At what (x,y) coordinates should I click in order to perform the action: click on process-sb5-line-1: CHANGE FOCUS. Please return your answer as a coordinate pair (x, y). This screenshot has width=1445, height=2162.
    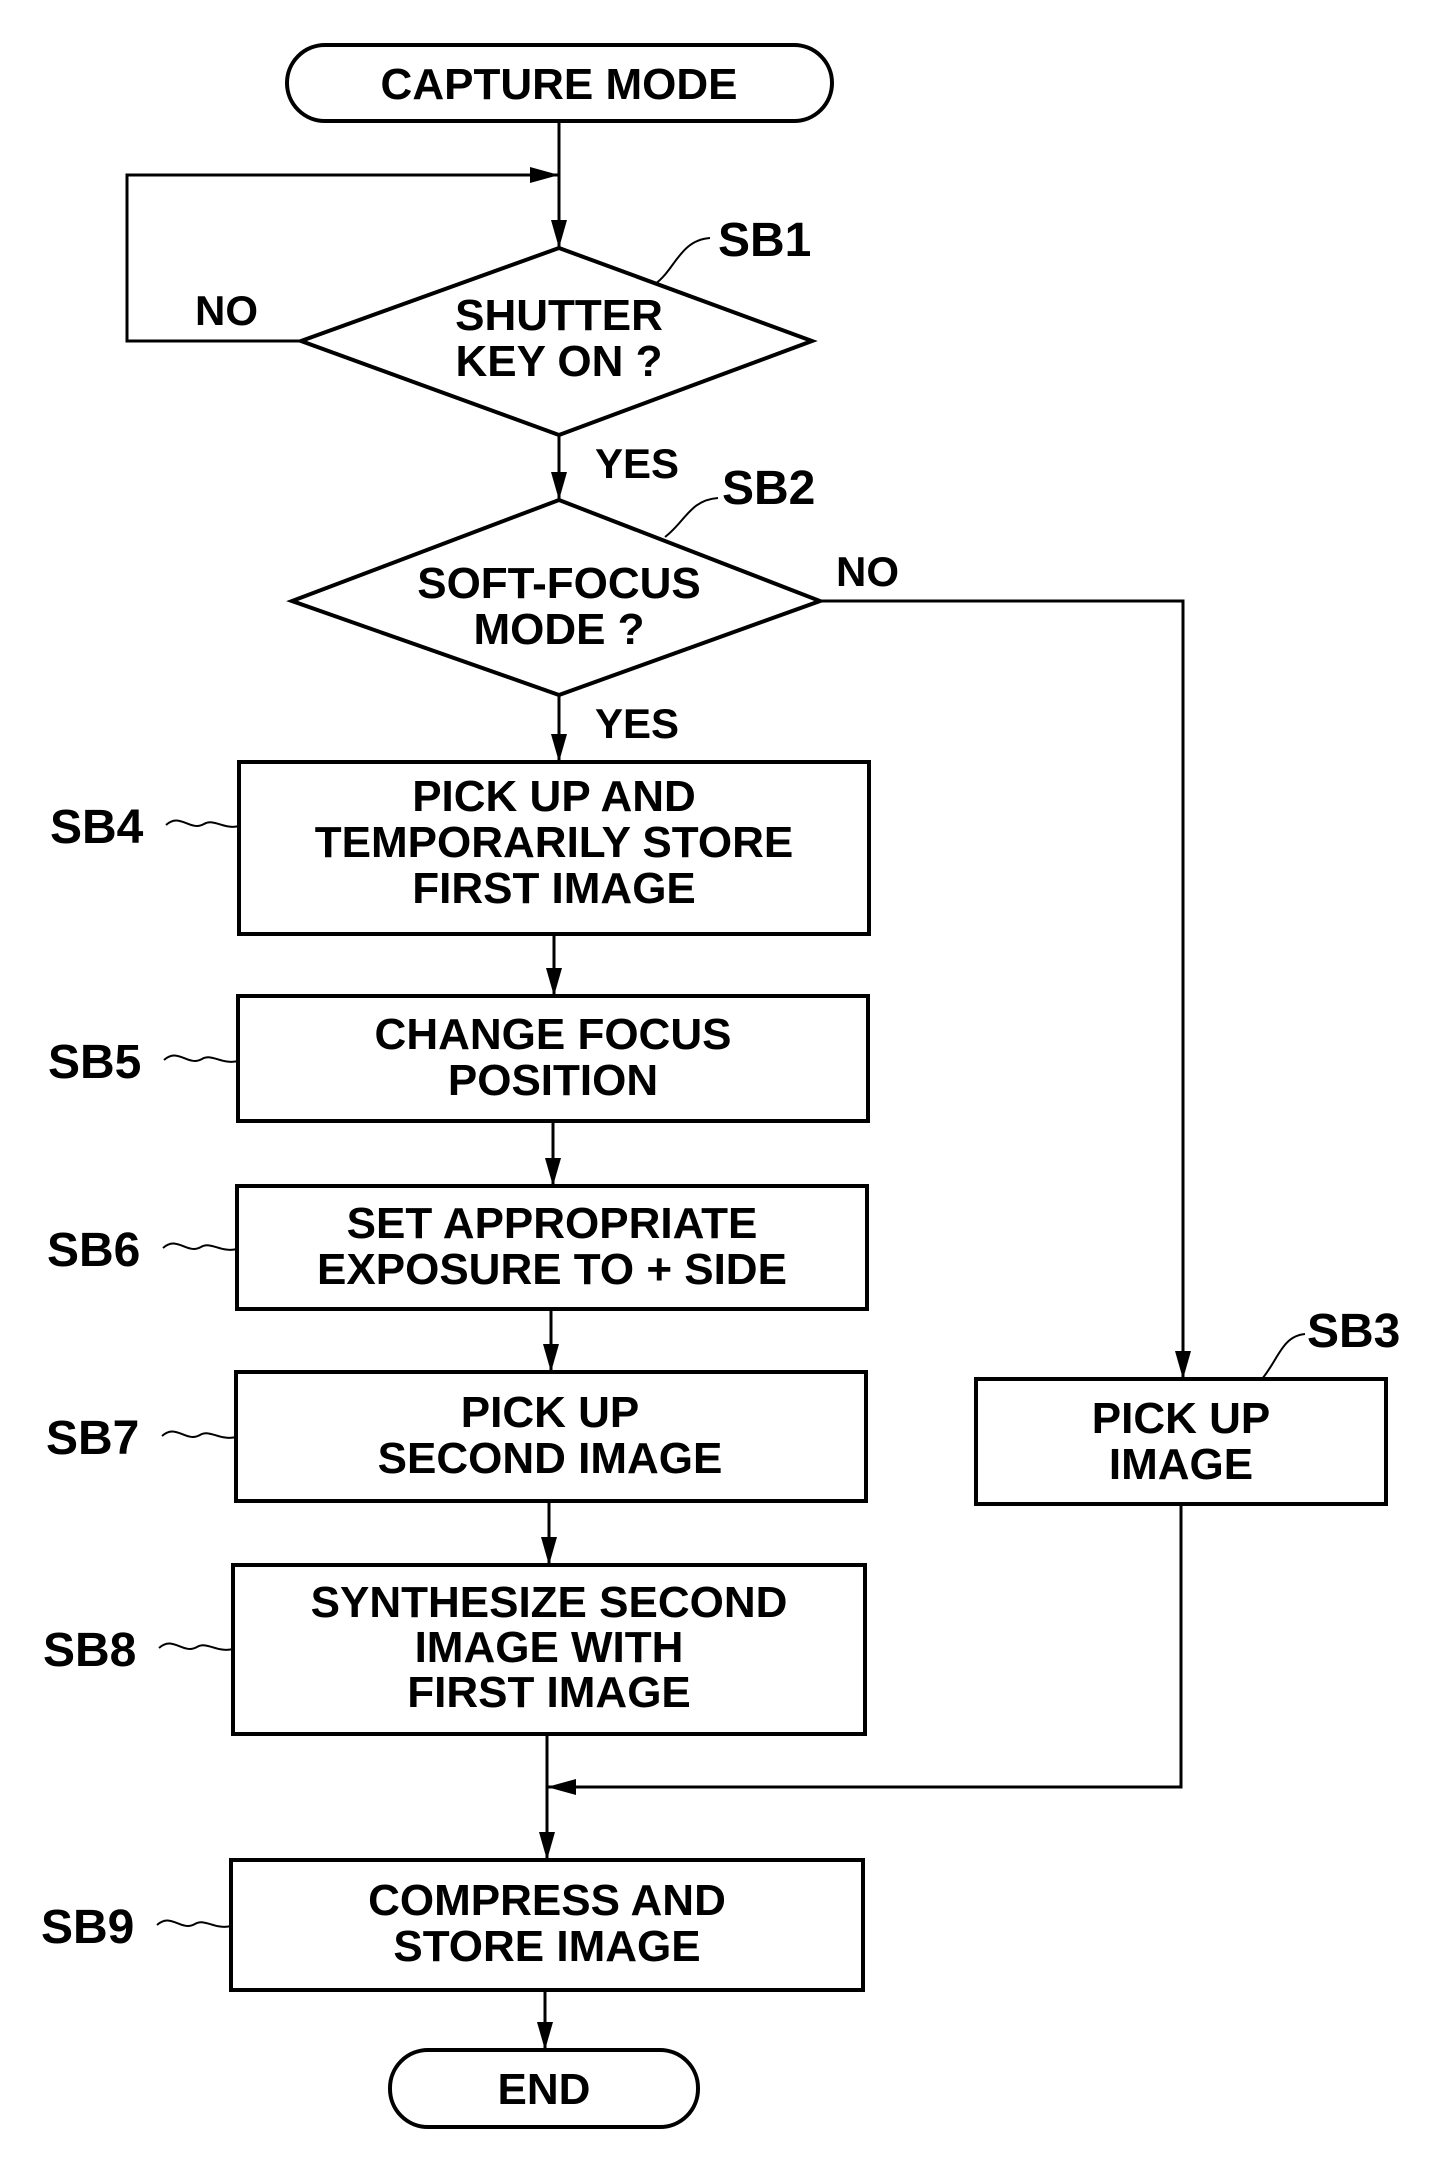
    Looking at the image, I should click on (553, 1034).